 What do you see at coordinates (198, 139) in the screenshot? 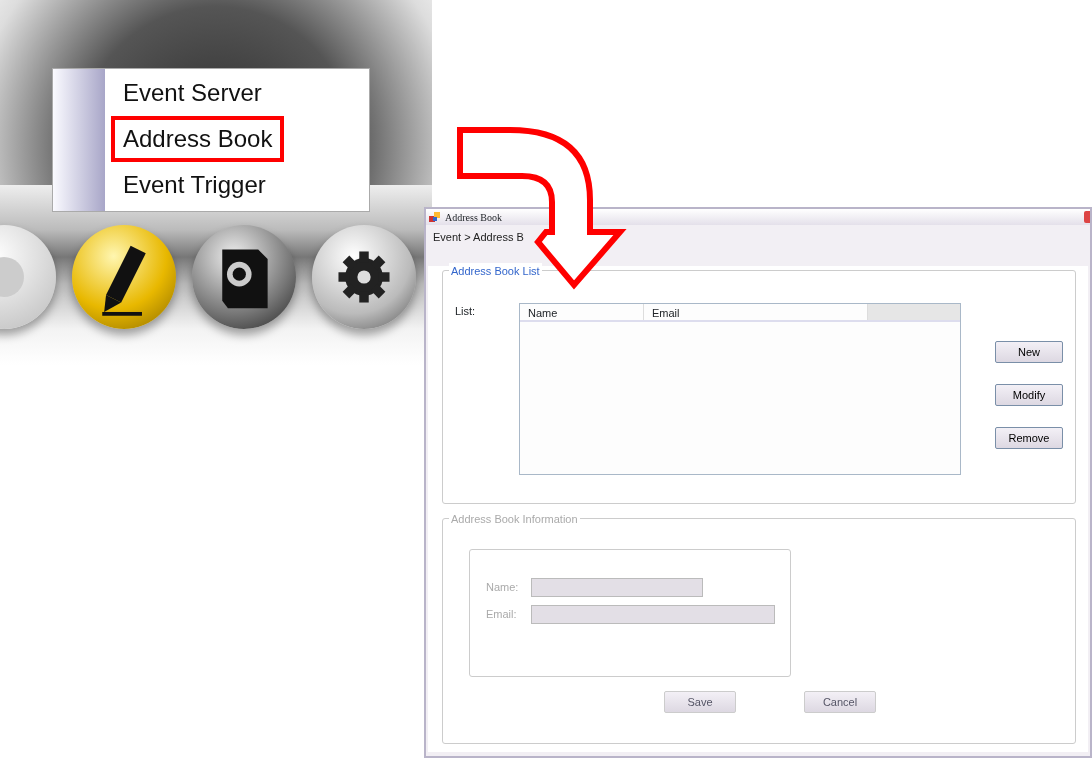
I see `menu-item: Address Book` at bounding box center [198, 139].